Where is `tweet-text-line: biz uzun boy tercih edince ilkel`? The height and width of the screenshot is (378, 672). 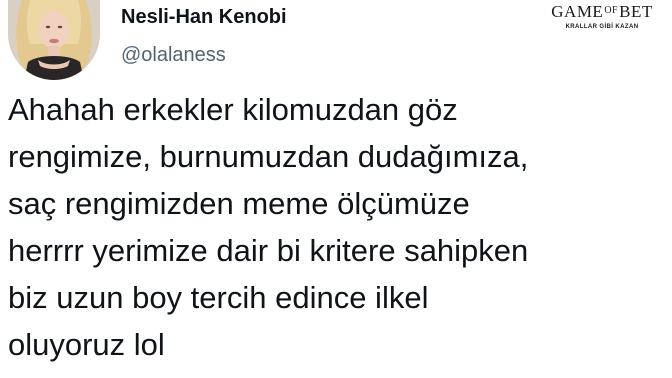
tweet-text-line: biz uzun boy tercih edince ilkel is located at coordinates (218, 297).